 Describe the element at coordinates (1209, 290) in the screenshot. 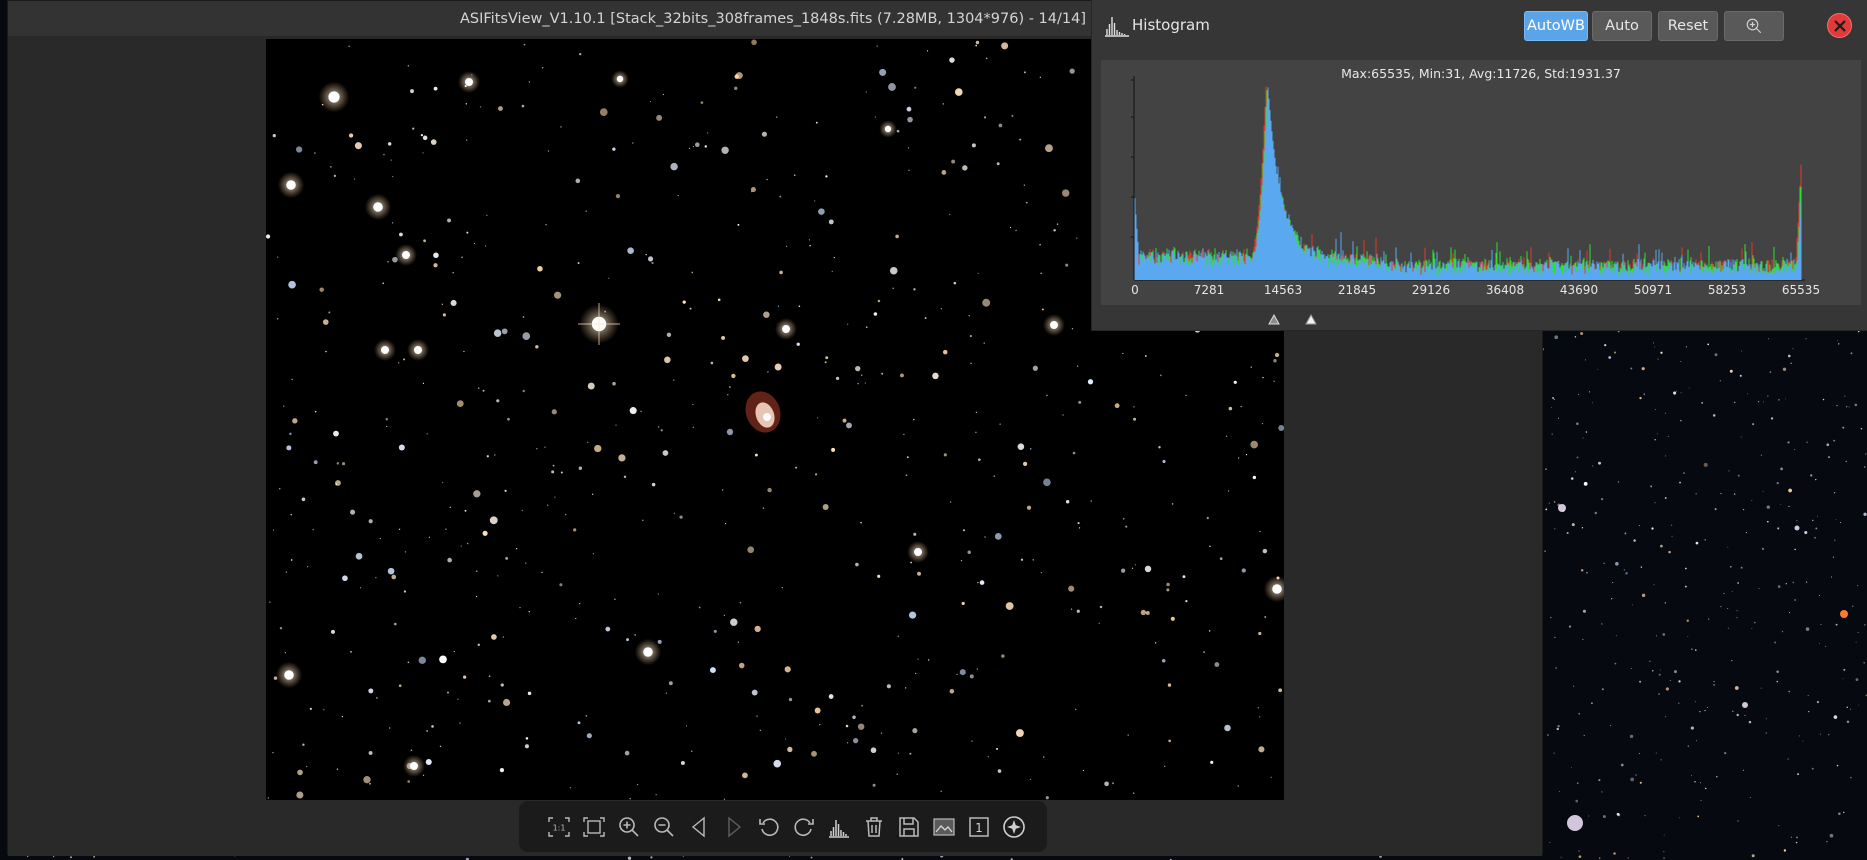

I see `histogram-x-tick: 7281` at that location.